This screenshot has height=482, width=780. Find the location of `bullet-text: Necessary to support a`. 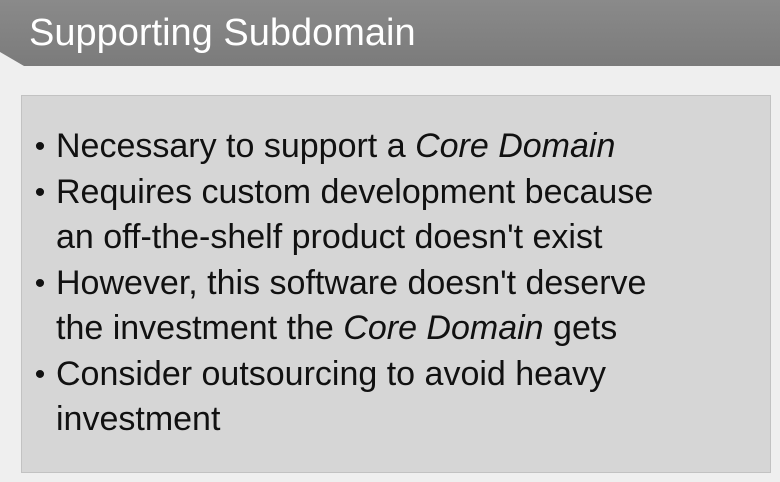

bullet-text: Necessary to support a is located at coordinates (236, 146).